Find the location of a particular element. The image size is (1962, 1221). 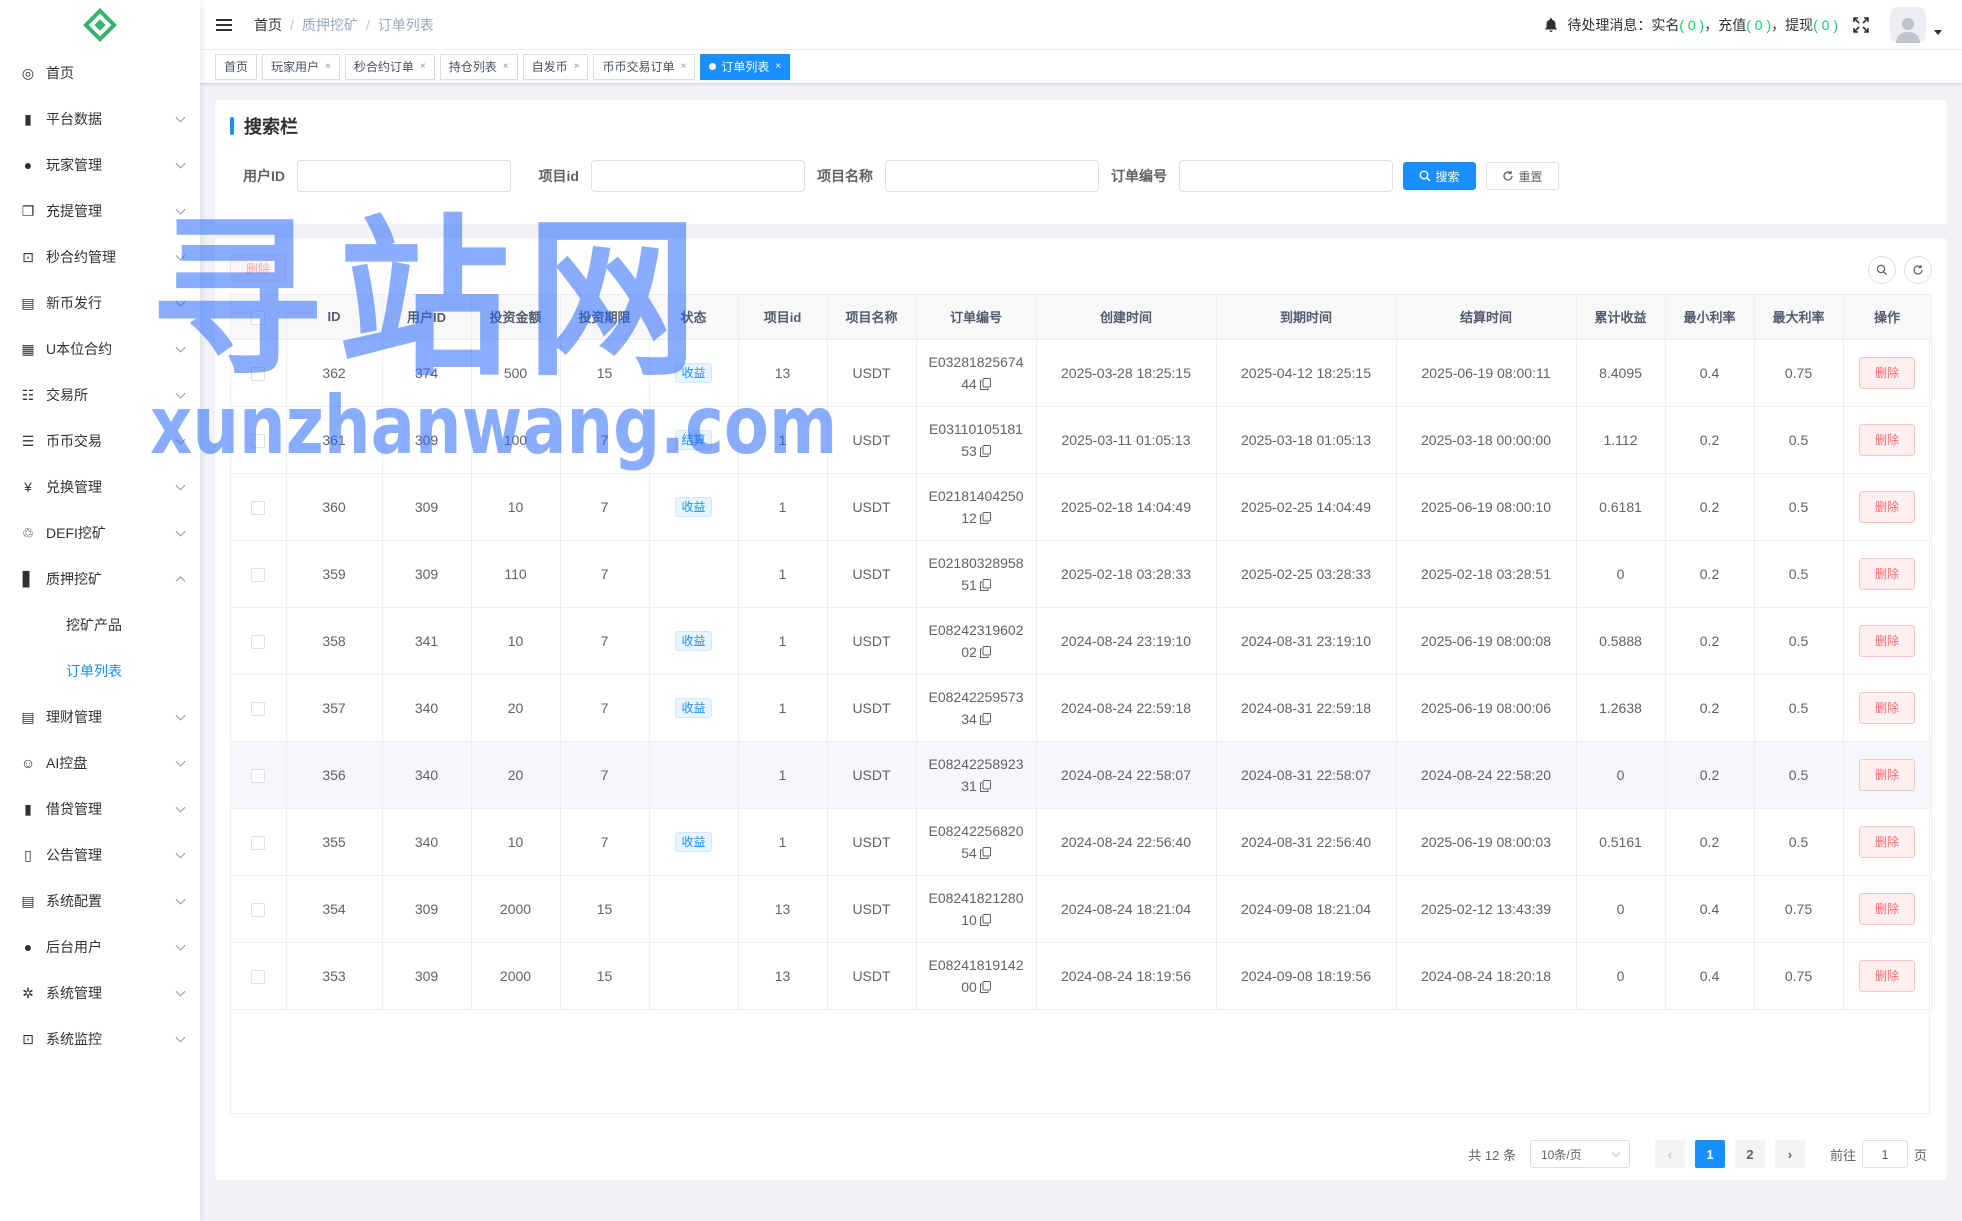

refresh-table-button is located at coordinates (1918, 270).